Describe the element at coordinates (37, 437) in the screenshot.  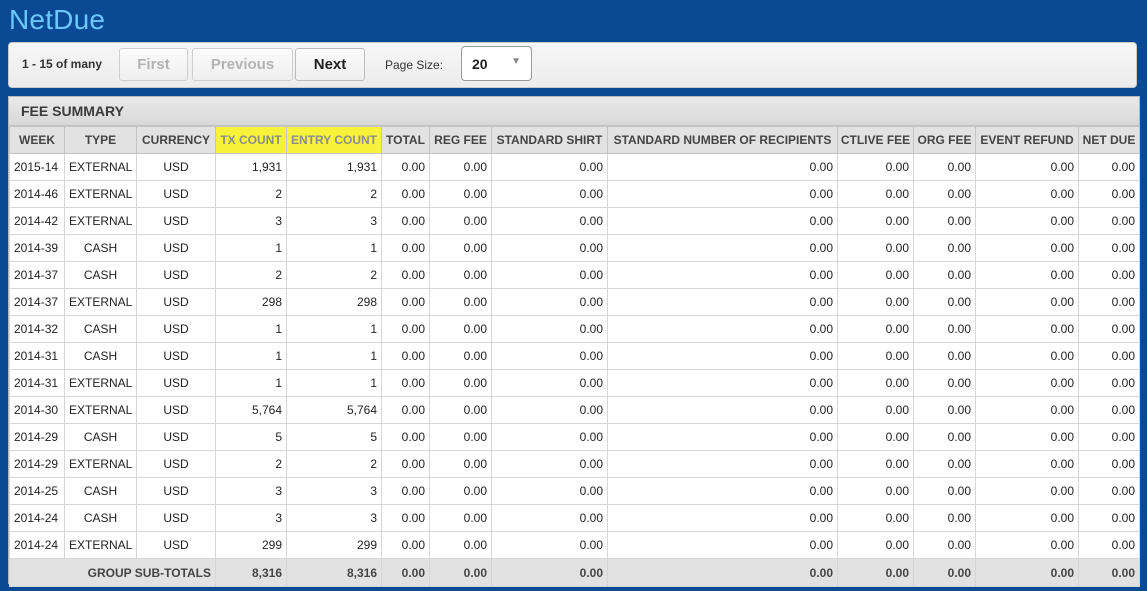
I see `cell-week: 2014-29` at that location.